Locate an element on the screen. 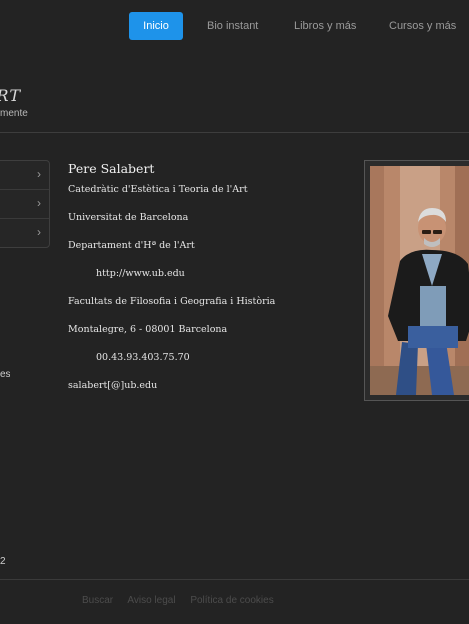 The height and width of the screenshot is (624, 469). profile-photo is located at coordinates (416, 280).